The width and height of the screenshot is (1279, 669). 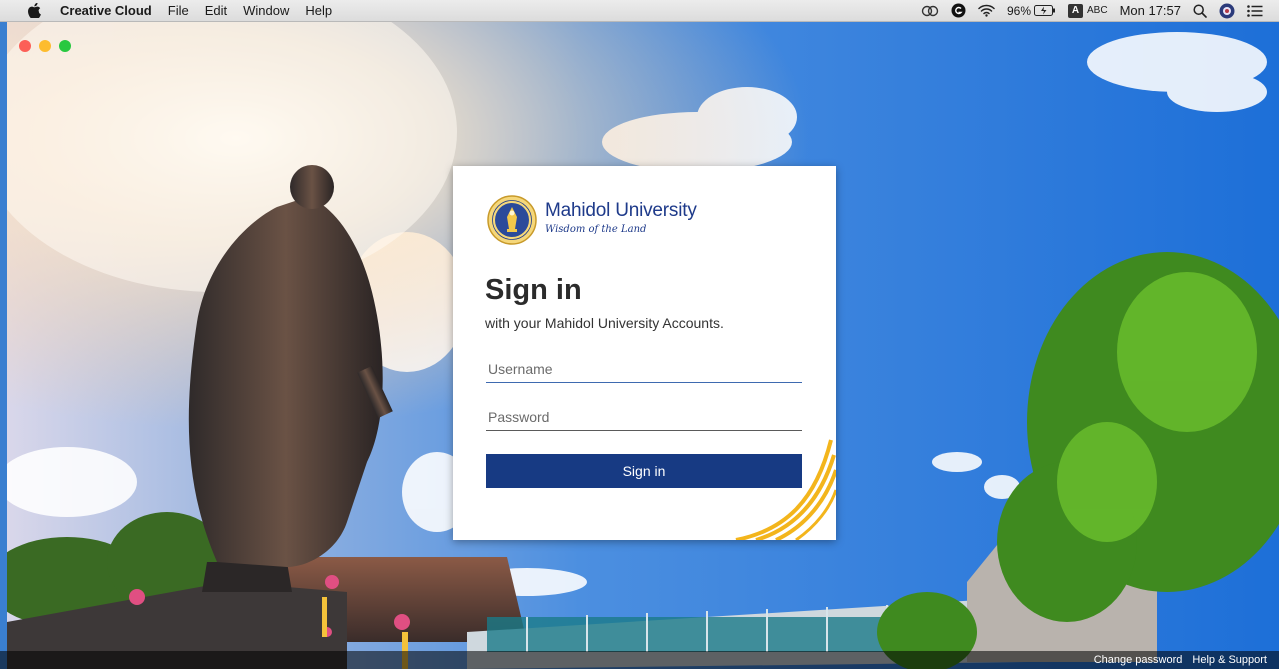 What do you see at coordinates (533, 290) in the screenshot?
I see `page-title: Sign in` at bounding box center [533, 290].